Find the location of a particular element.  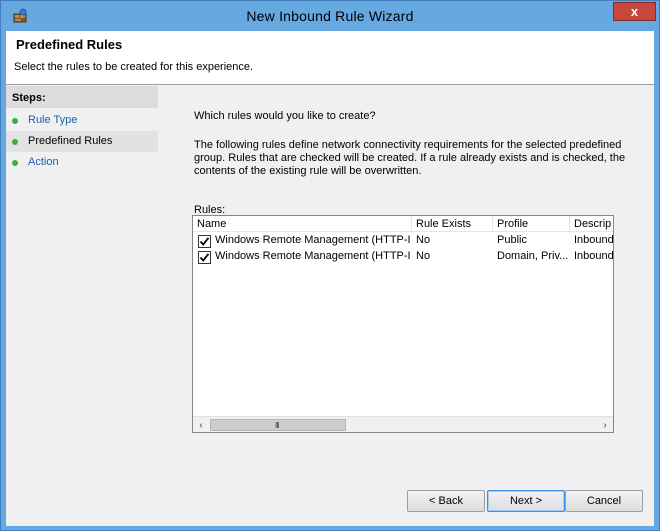

scroll-right-icon: › is located at coordinates (605, 424).